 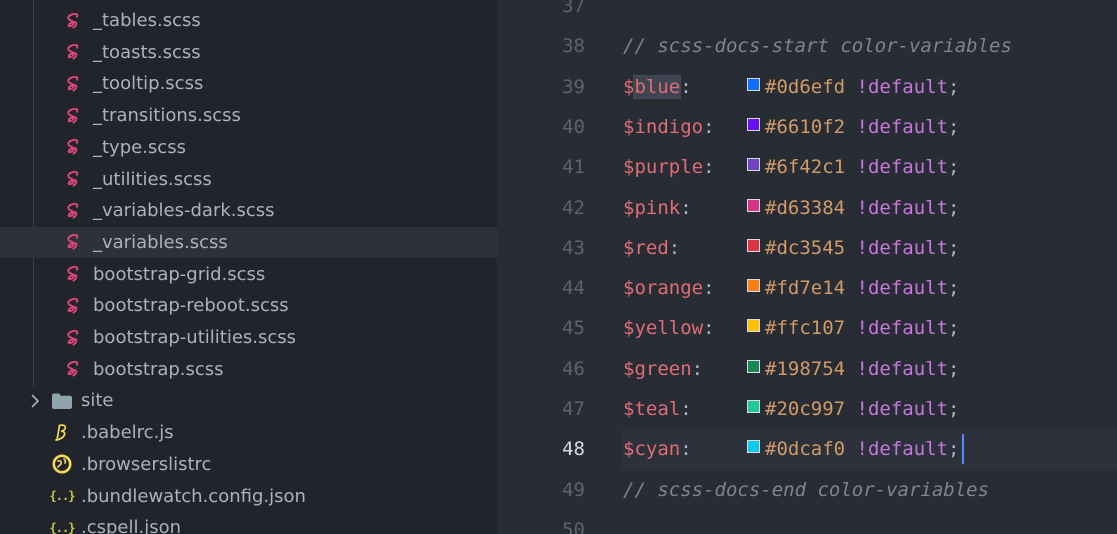 I want to click on code-line: $teal: #20c997 !default;, so click(x=791, y=409).